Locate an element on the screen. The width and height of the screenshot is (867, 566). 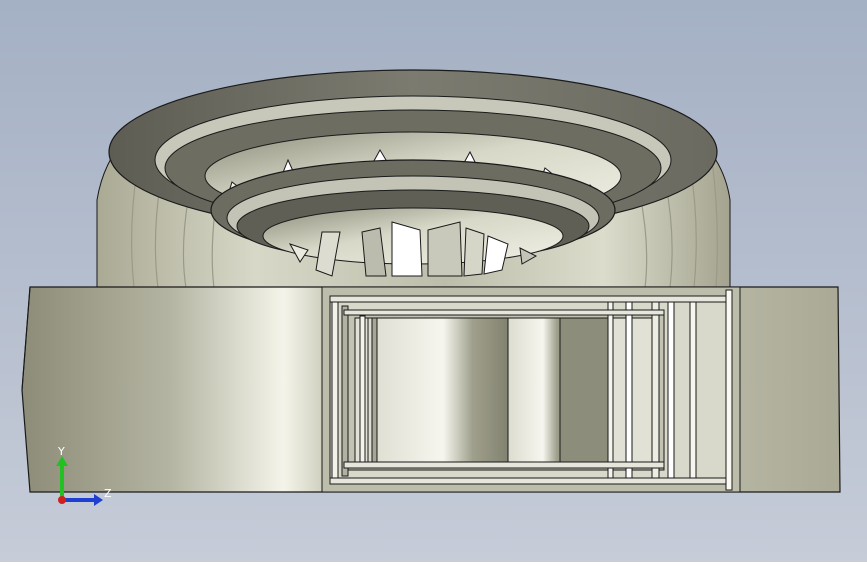
triad-y-label: Y is located at coordinates (61, 451).